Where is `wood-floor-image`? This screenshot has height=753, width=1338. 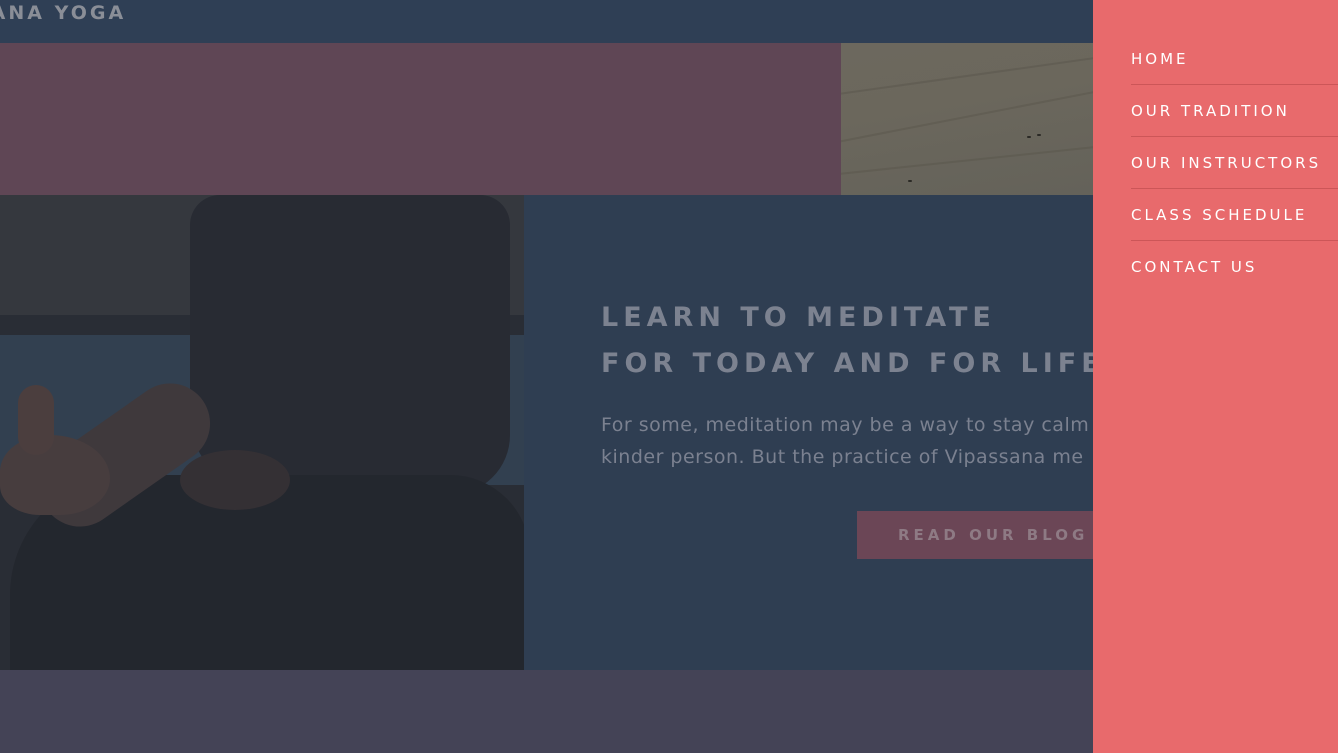 wood-floor-image is located at coordinates (967, 119).